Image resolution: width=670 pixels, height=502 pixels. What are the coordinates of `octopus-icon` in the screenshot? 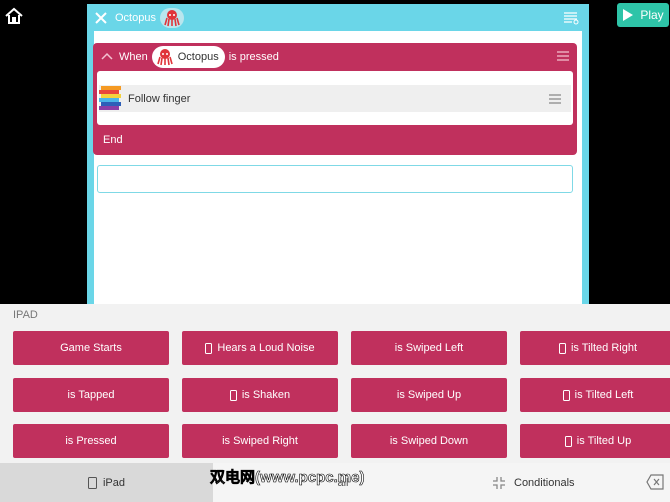 It's located at (164, 57).